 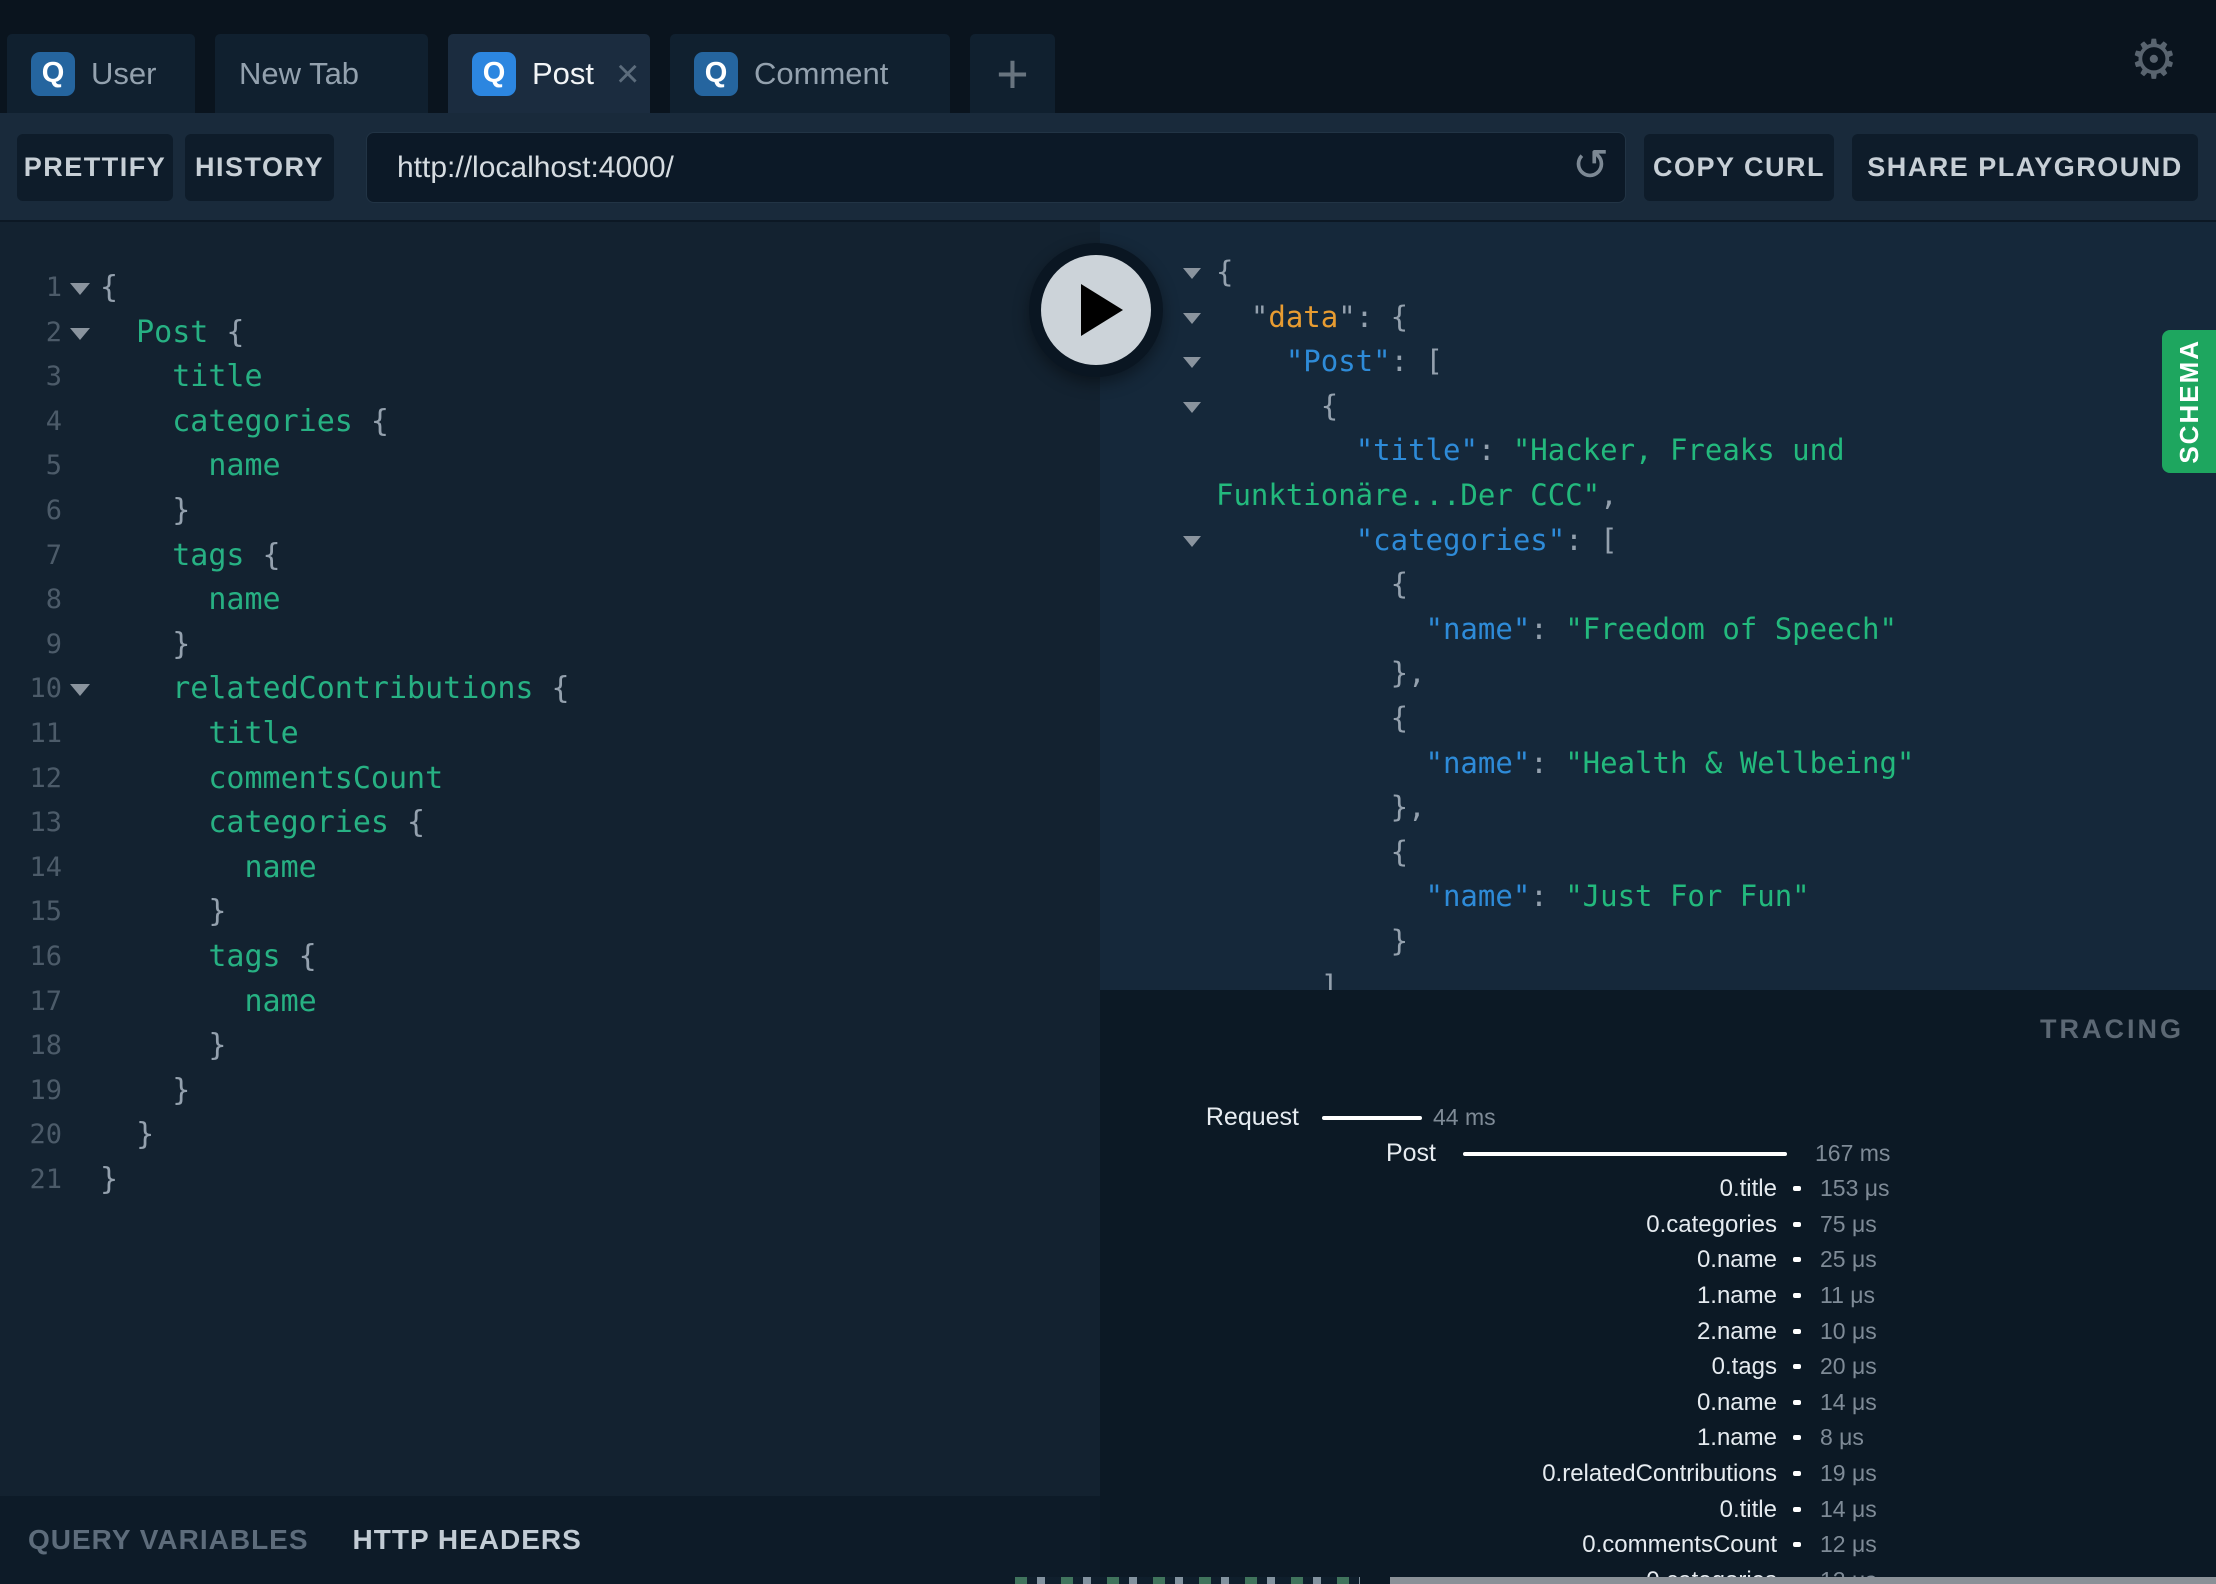 What do you see at coordinates (716, 73) in the screenshot?
I see `query-badge-icon: Q` at bounding box center [716, 73].